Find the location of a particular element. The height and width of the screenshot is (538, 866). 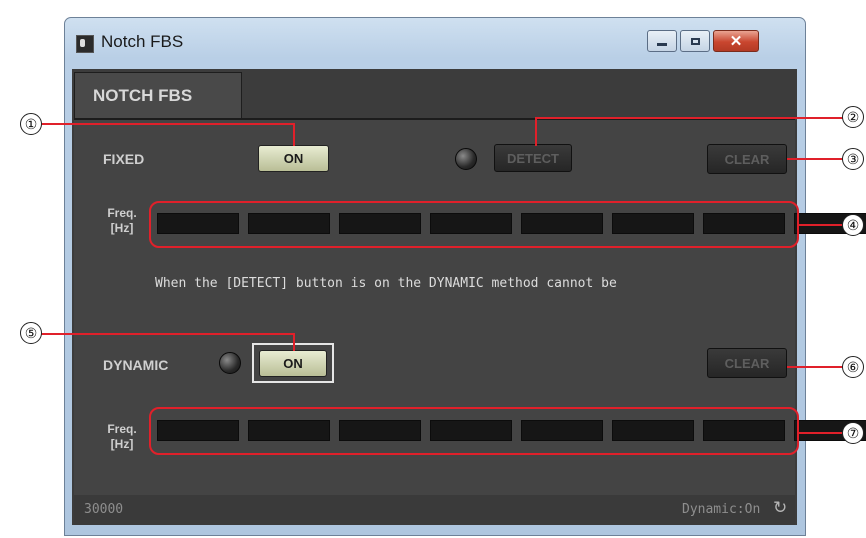

fixed-clear-button: CLEAR is located at coordinates (747, 159).